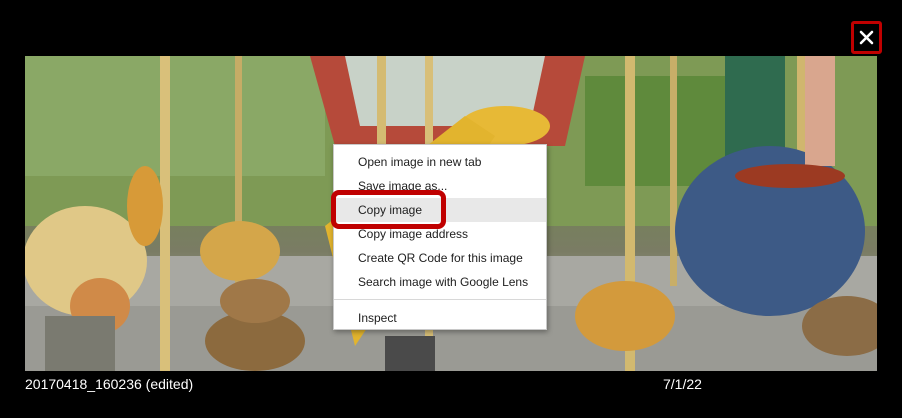 The height and width of the screenshot is (418, 902). I want to click on menu-item-search-google-lens: Search image with Google Lens, so click(440, 282).